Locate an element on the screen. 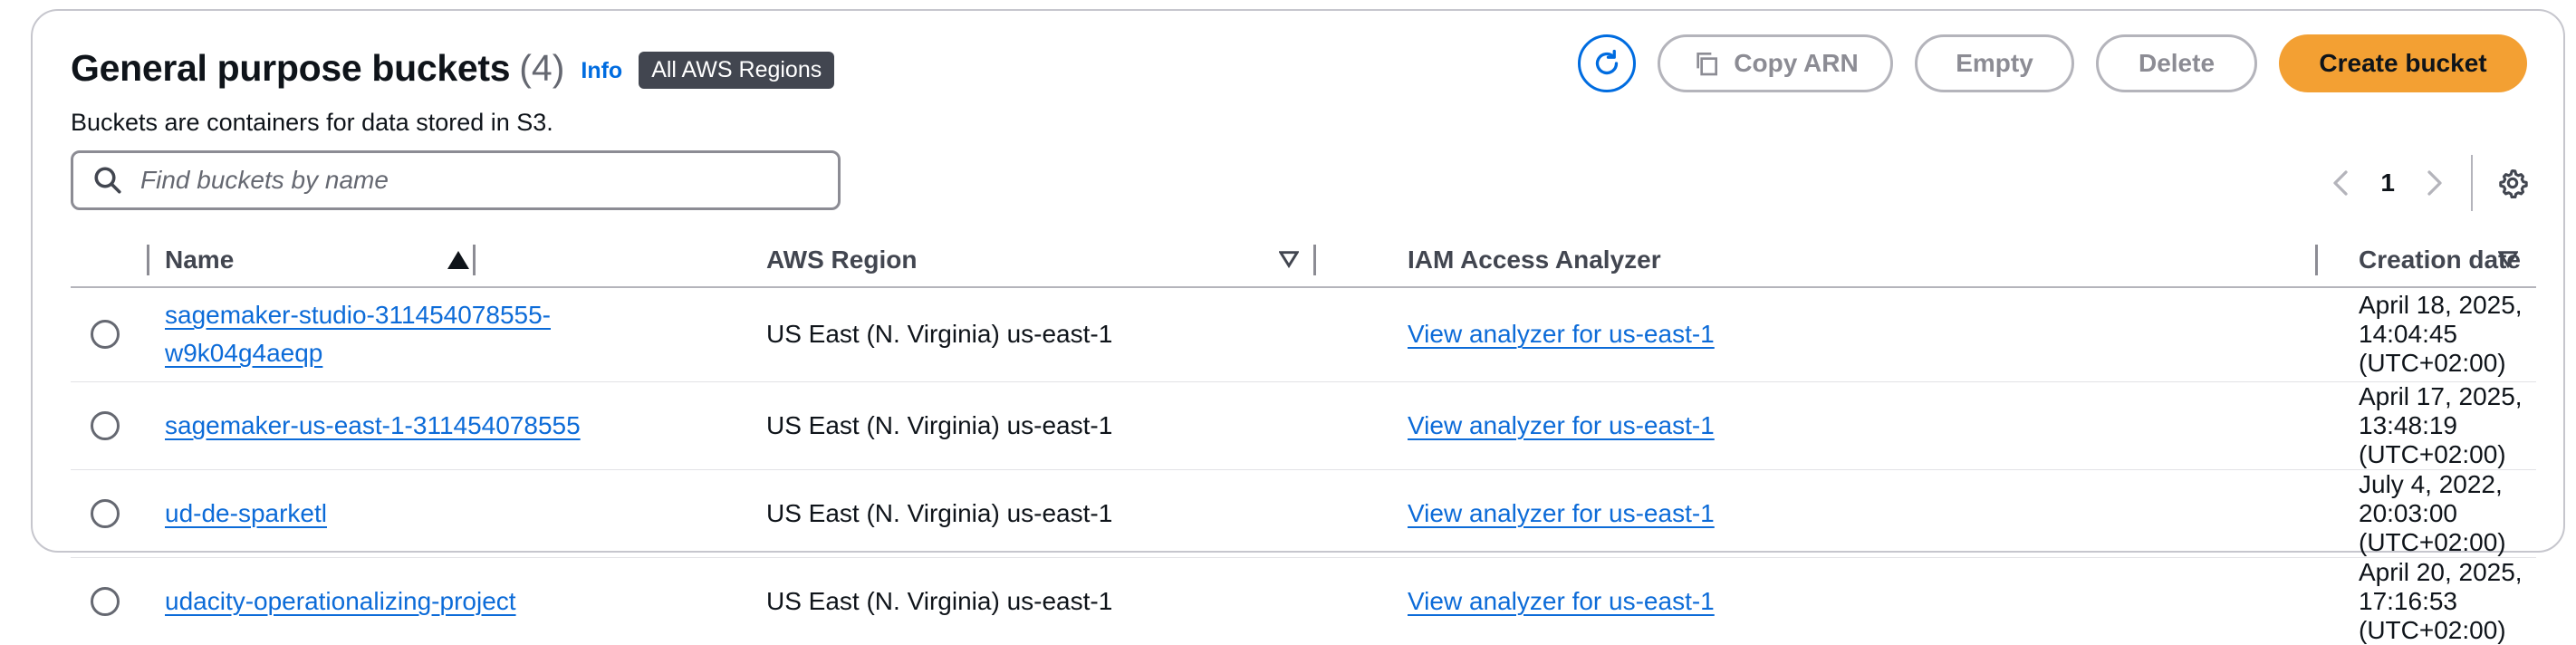 This screenshot has height=645, width=2576. creation-date-cell: April 20, 2025, 17:16:53 (UTC+02:00) is located at coordinates (2441, 601).